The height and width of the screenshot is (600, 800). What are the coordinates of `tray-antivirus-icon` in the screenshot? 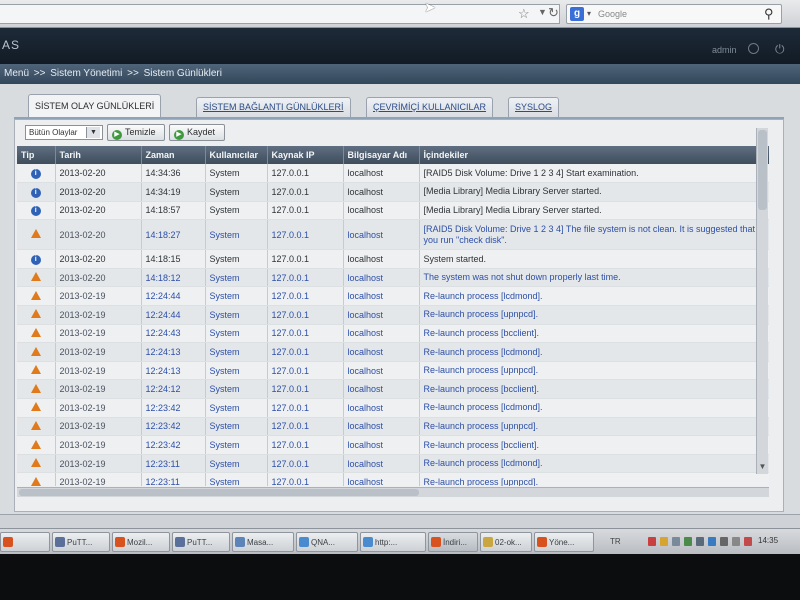 It's located at (652, 541).